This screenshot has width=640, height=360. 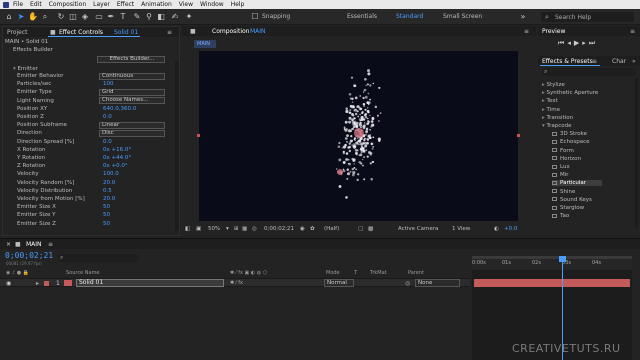 I want to click on type-tool-icon: T, so click(x=123, y=17).